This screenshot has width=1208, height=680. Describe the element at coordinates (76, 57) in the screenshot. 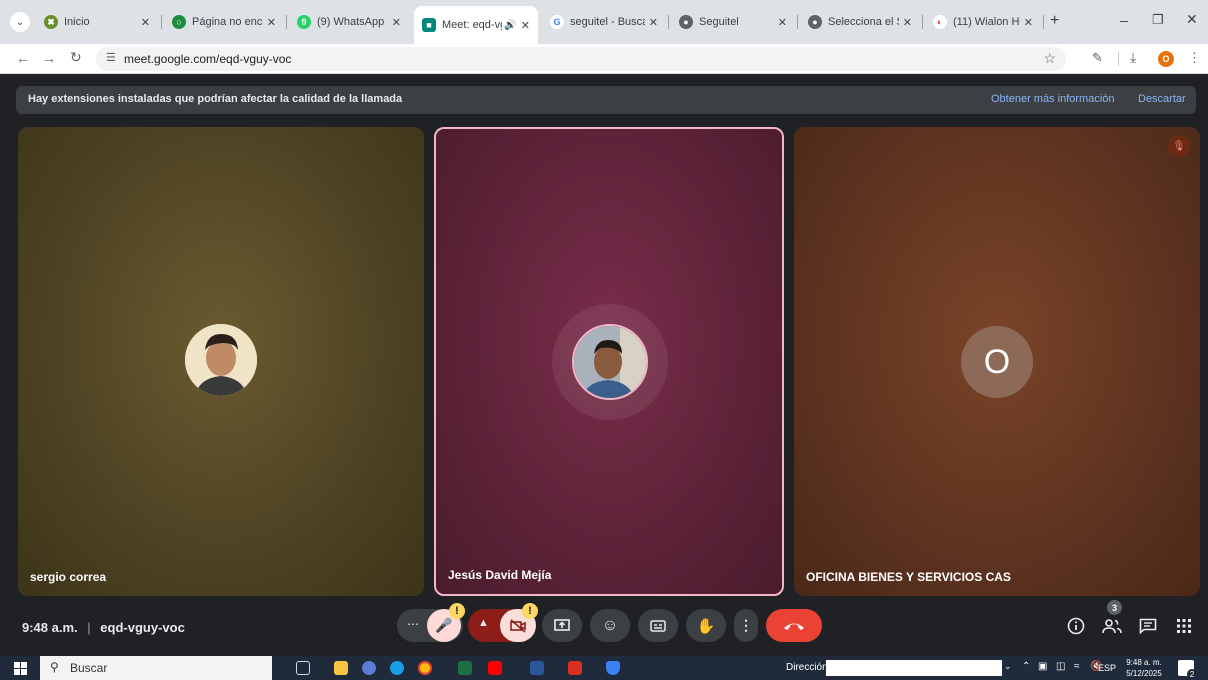

I see `reload-icon: ↻` at that location.